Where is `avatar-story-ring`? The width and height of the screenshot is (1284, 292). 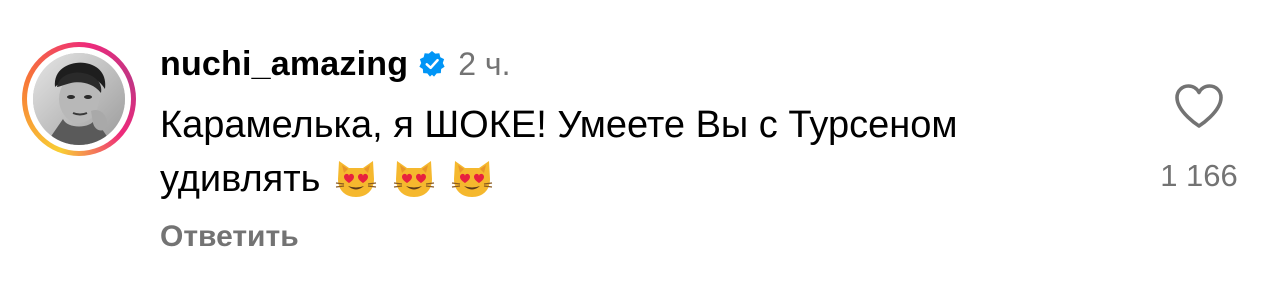
avatar-story-ring is located at coordinates (79, 99).